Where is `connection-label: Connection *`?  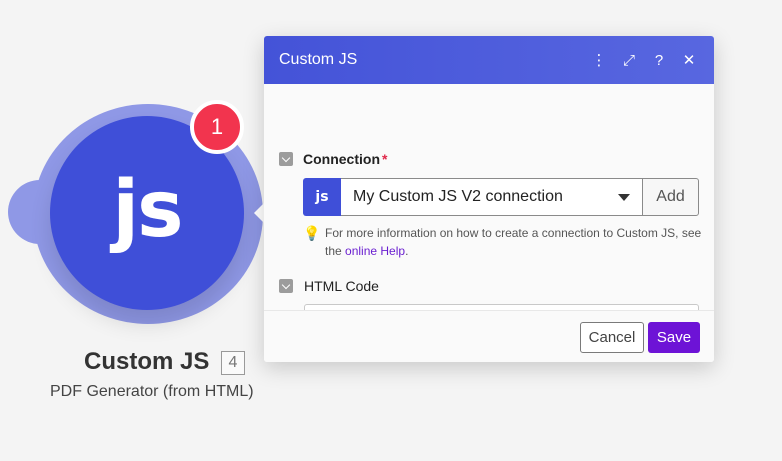
connection-label: Connection * is located at coordinates (345, 159).